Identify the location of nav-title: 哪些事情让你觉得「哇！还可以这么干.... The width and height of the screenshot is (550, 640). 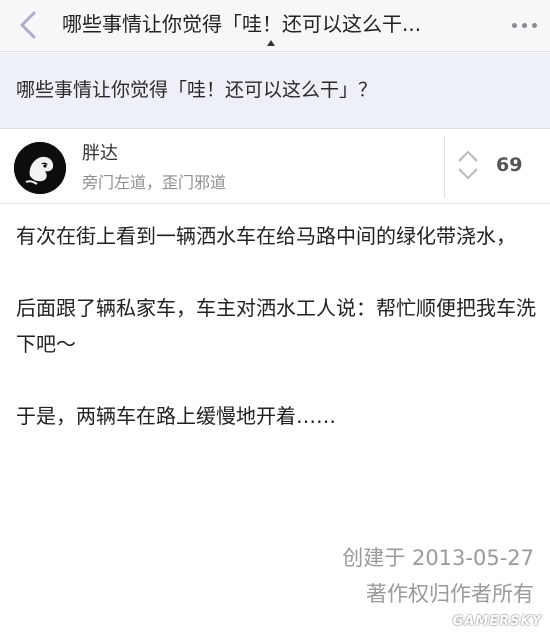
(280, 24).